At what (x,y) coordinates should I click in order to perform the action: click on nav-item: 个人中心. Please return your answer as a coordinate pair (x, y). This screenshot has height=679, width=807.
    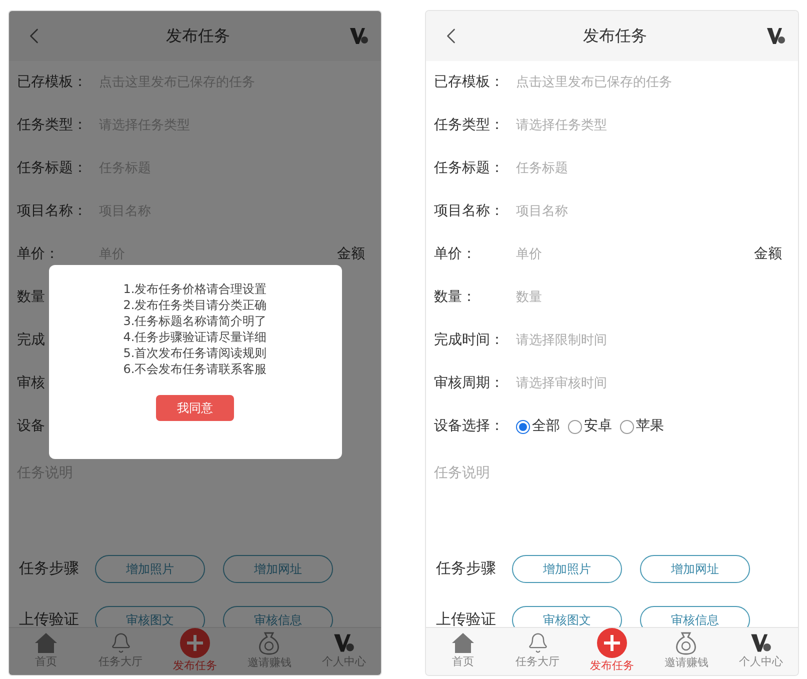
    Looking at the image, I should click on (761, 651).